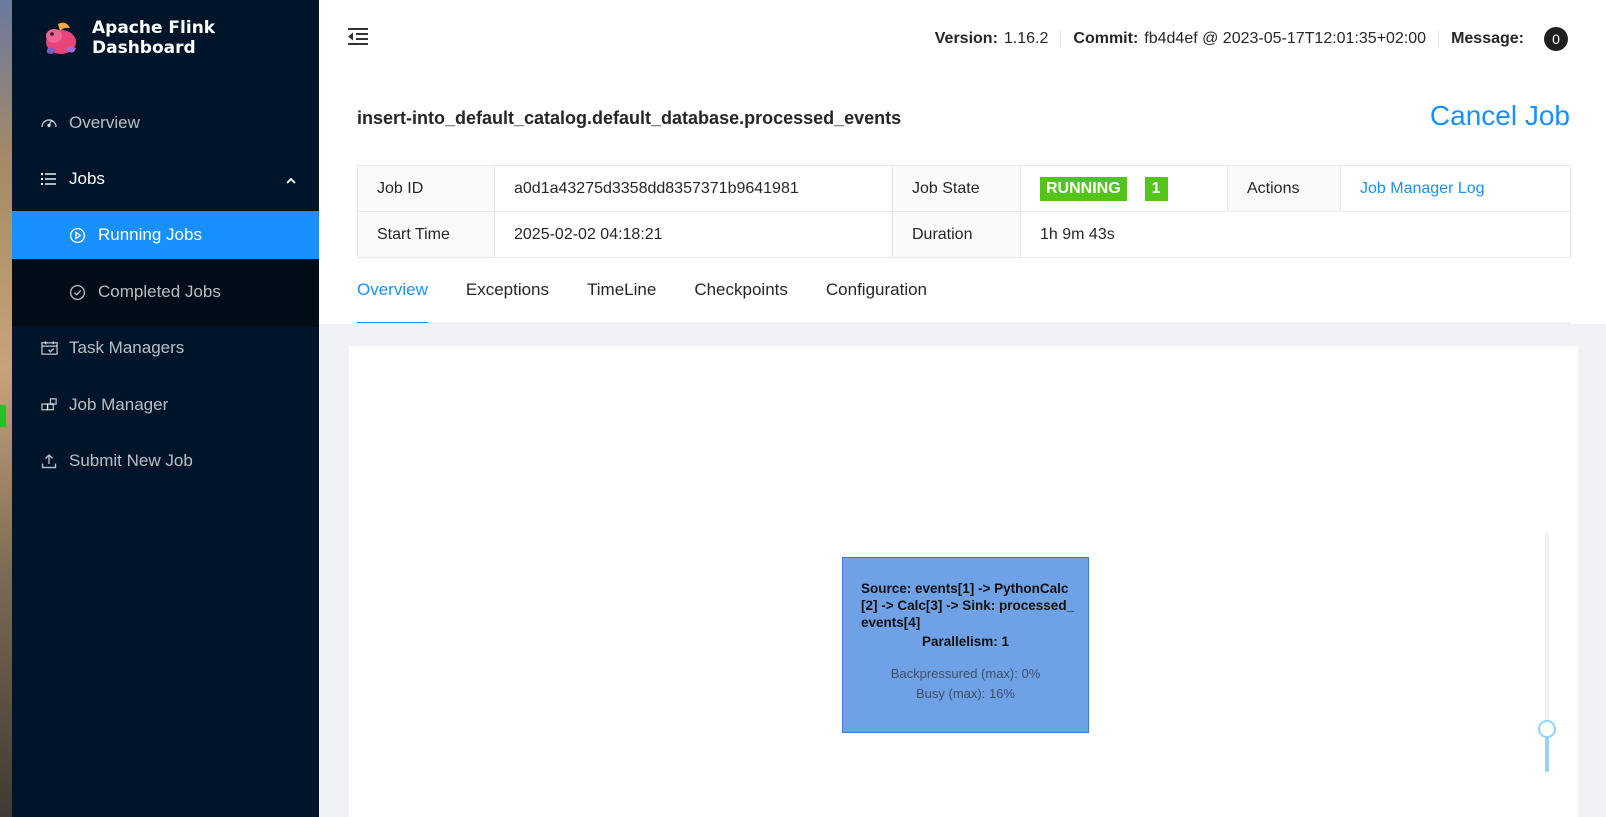  Describe the element at coordinates (741, 302) in the screenshot. I see `tab-checkpoints: Checkpoints` at that location.